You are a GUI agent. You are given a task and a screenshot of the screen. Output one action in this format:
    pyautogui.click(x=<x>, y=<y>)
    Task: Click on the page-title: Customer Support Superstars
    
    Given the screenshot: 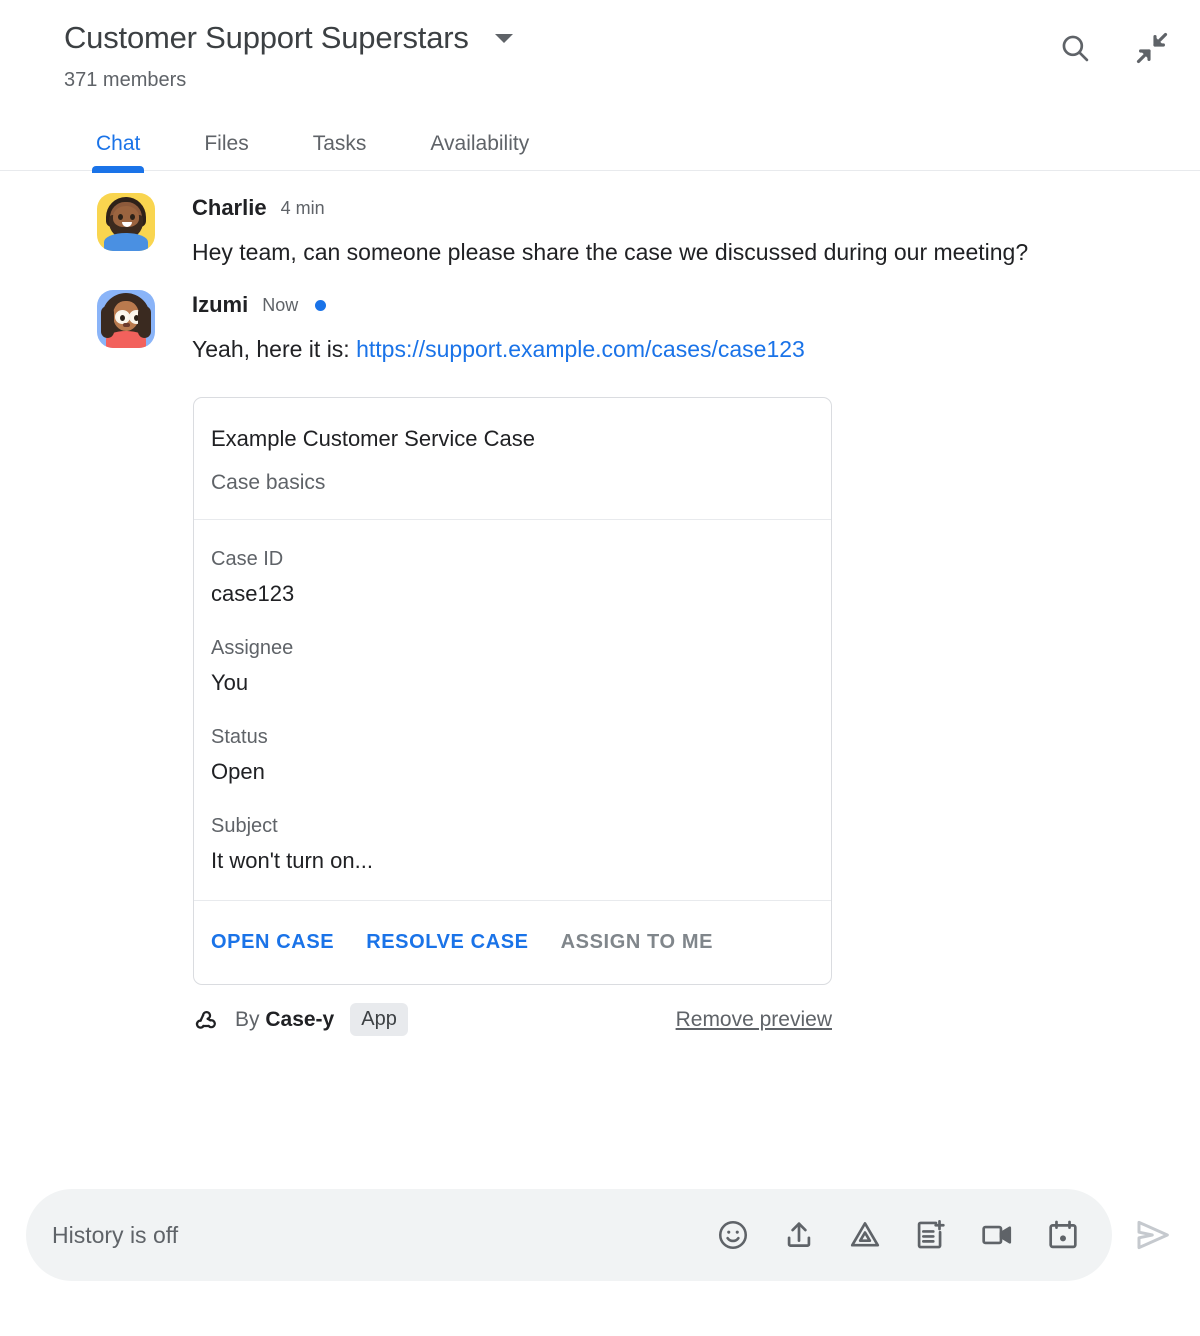 What is the action you would take?
    pyautogui.click(x=266, y=37)
    